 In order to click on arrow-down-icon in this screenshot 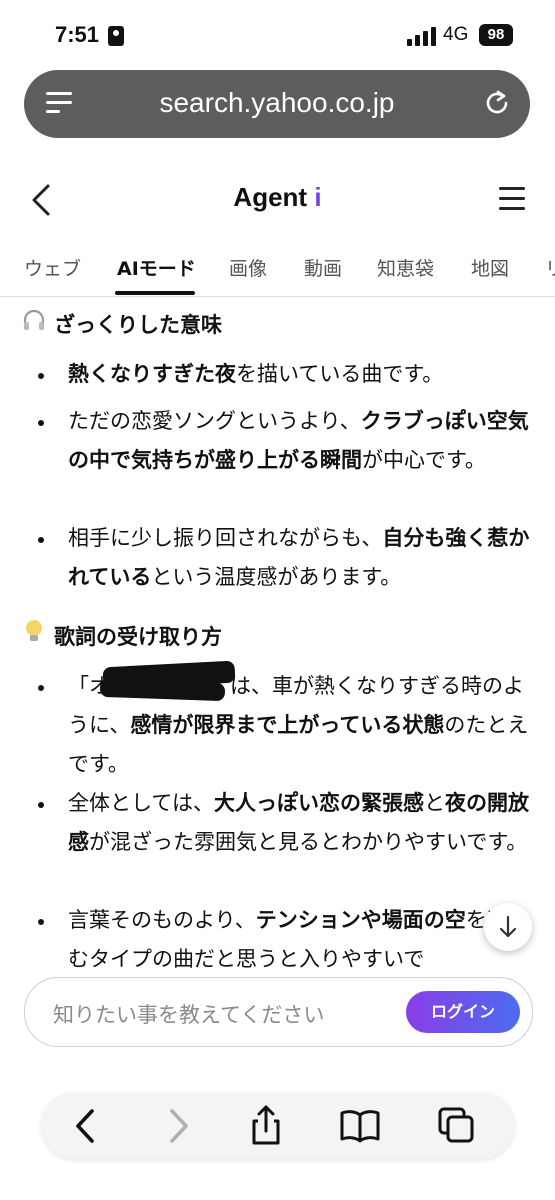, I will do `click(508, 929)`.